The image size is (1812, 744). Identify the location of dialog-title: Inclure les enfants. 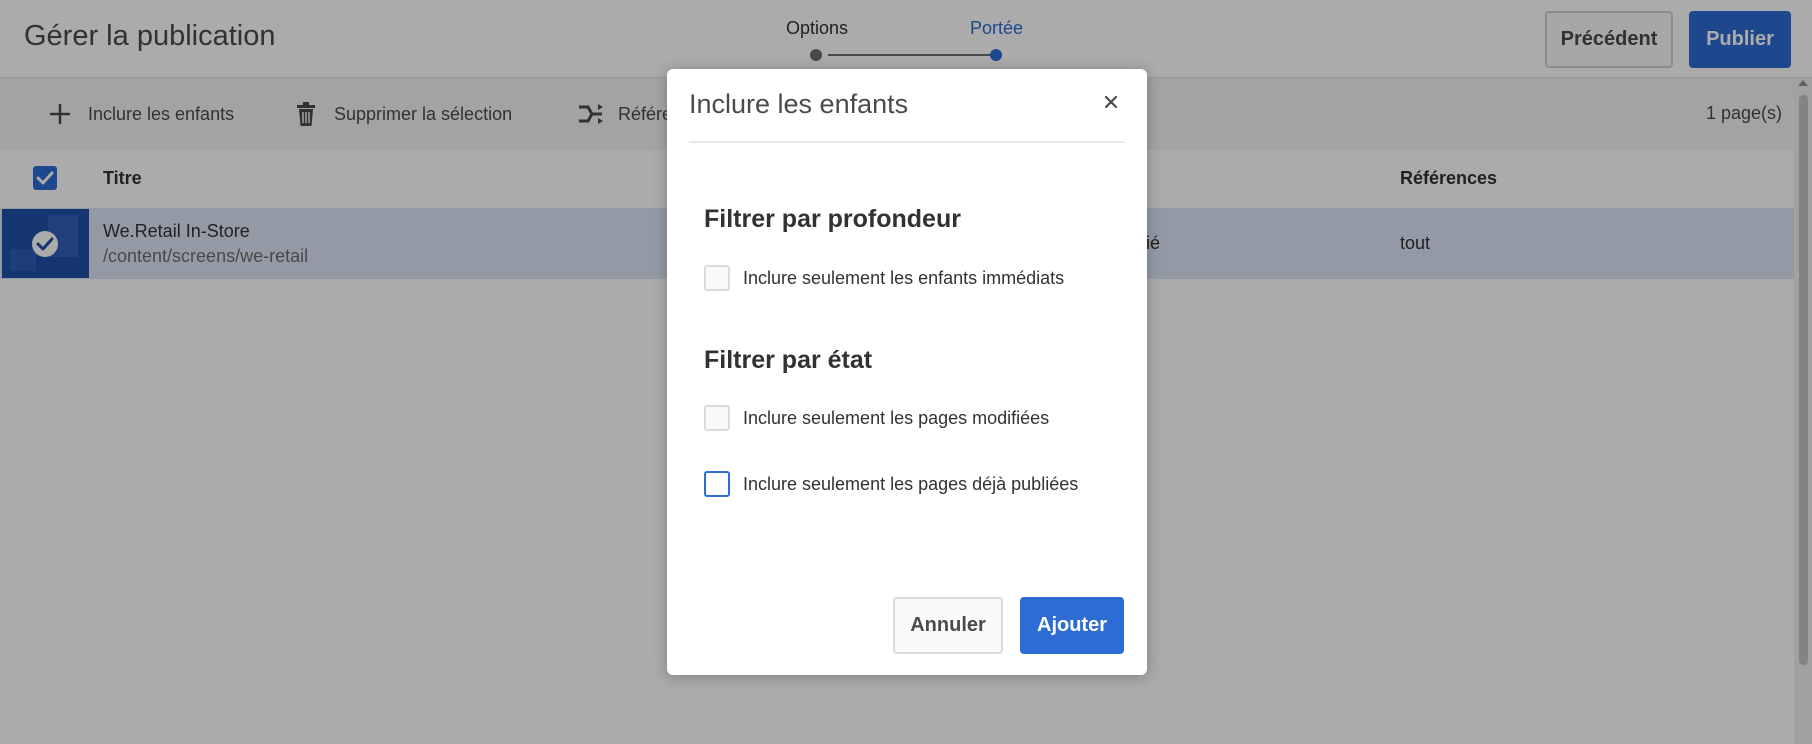
(799, 104).